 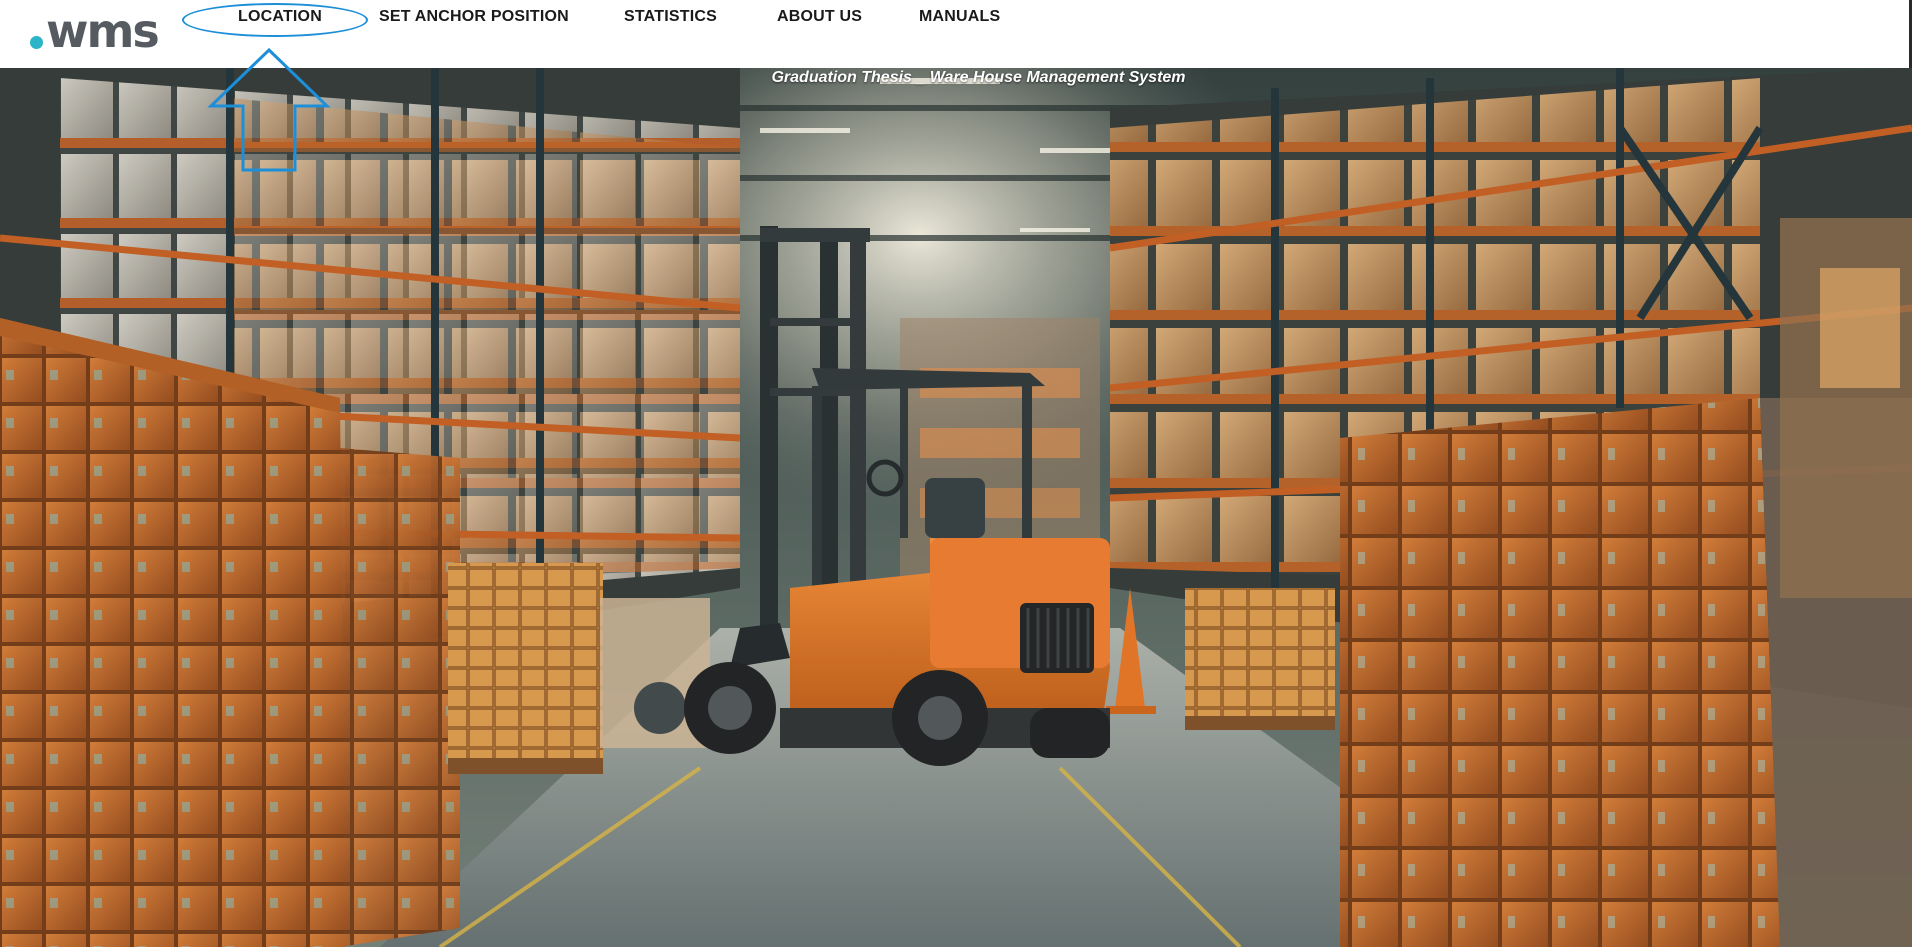 What do you see at coordinates (959, 17) in the screenshot?
I see `nav-manuals: MANUALS` at bounding box center [959, 17].